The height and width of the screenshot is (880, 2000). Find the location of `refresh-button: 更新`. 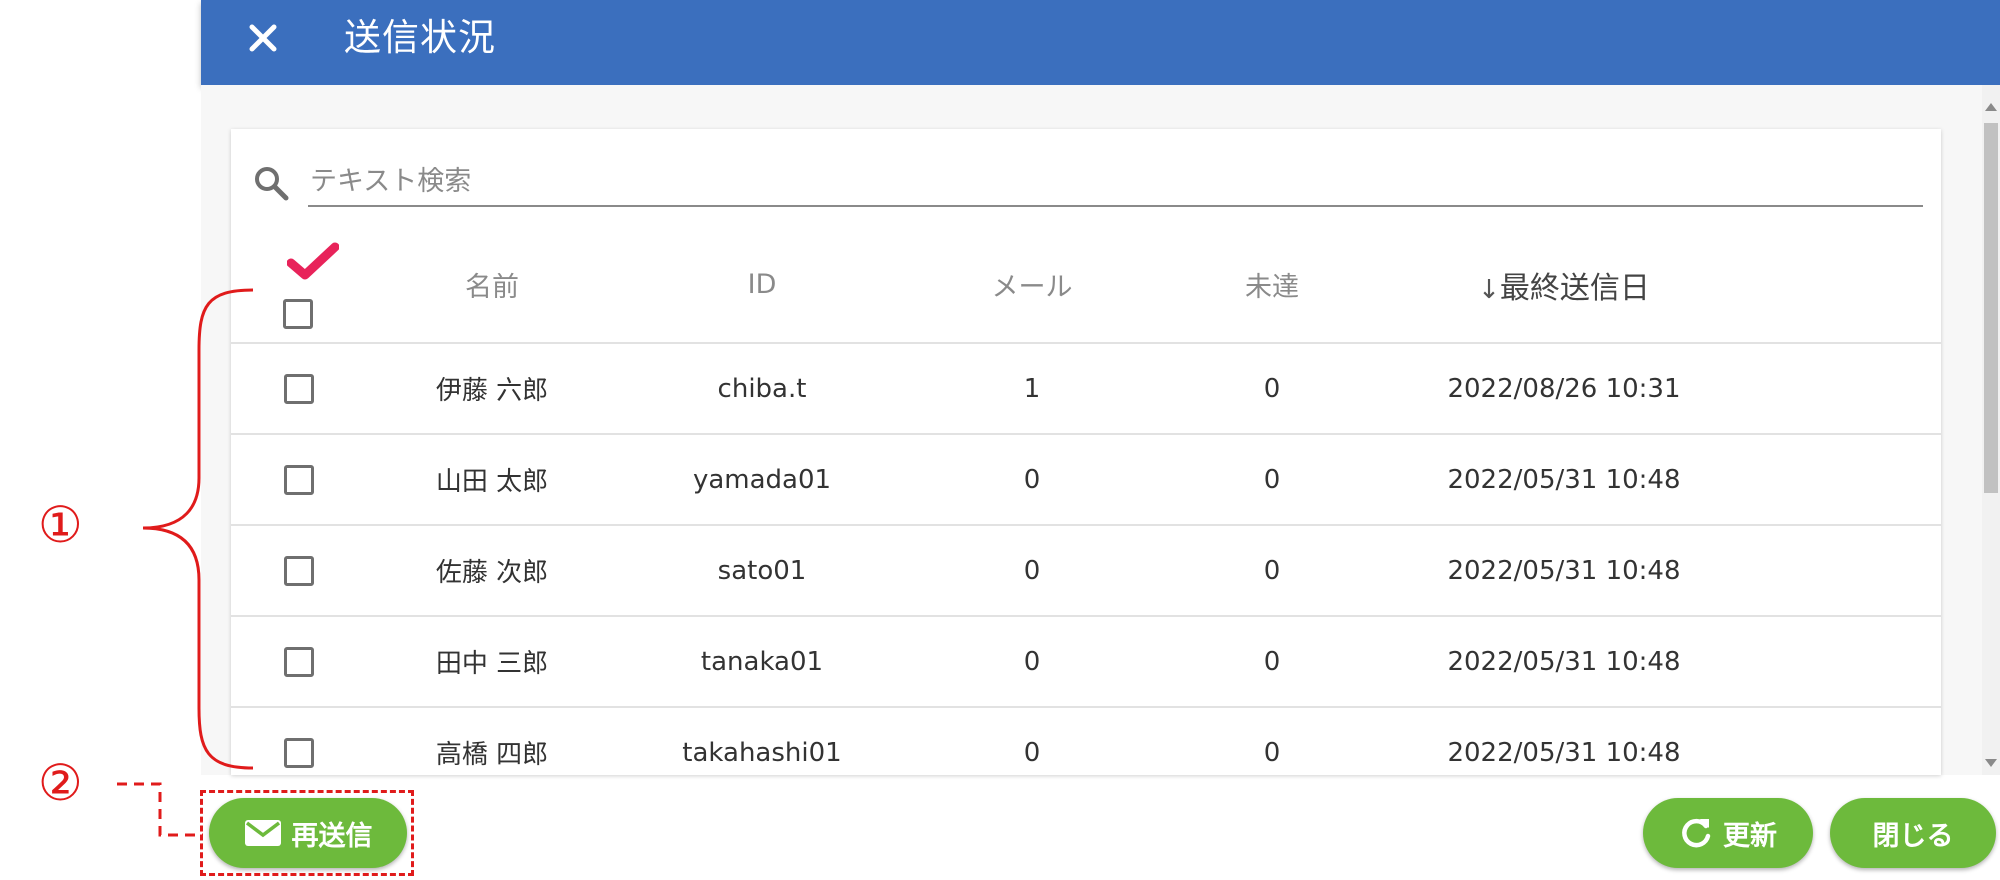

refresh-button: 更新 is located at coordinates (1728, 833).